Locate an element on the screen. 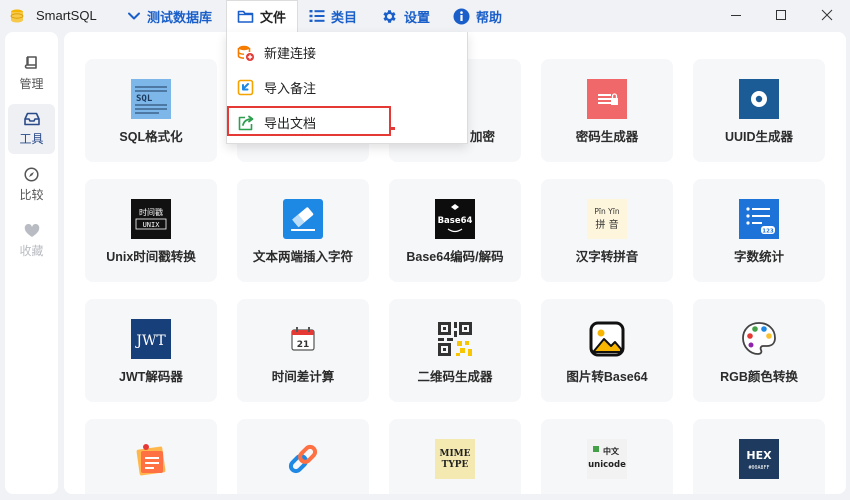  sidebar-item-favorites: 收藏 is located at coordinates (31, 241).